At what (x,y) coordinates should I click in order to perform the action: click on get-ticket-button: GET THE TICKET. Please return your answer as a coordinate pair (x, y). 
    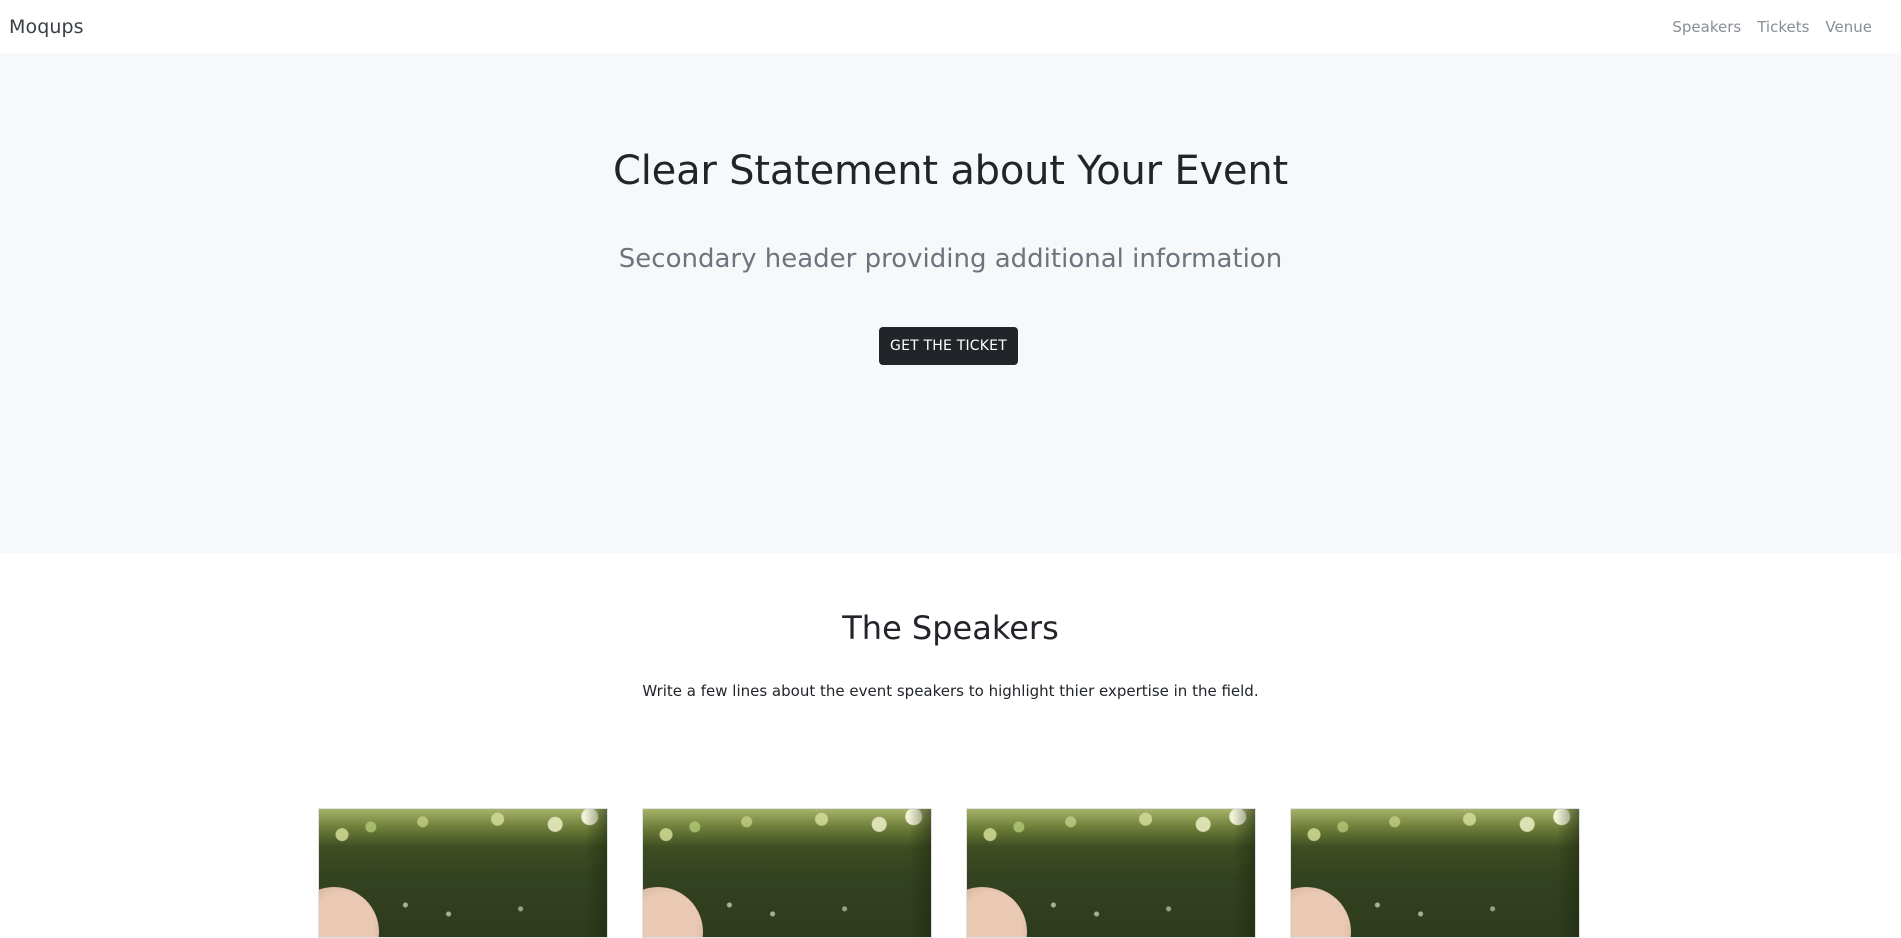
    Looking at the image, I should click on (948, 346).